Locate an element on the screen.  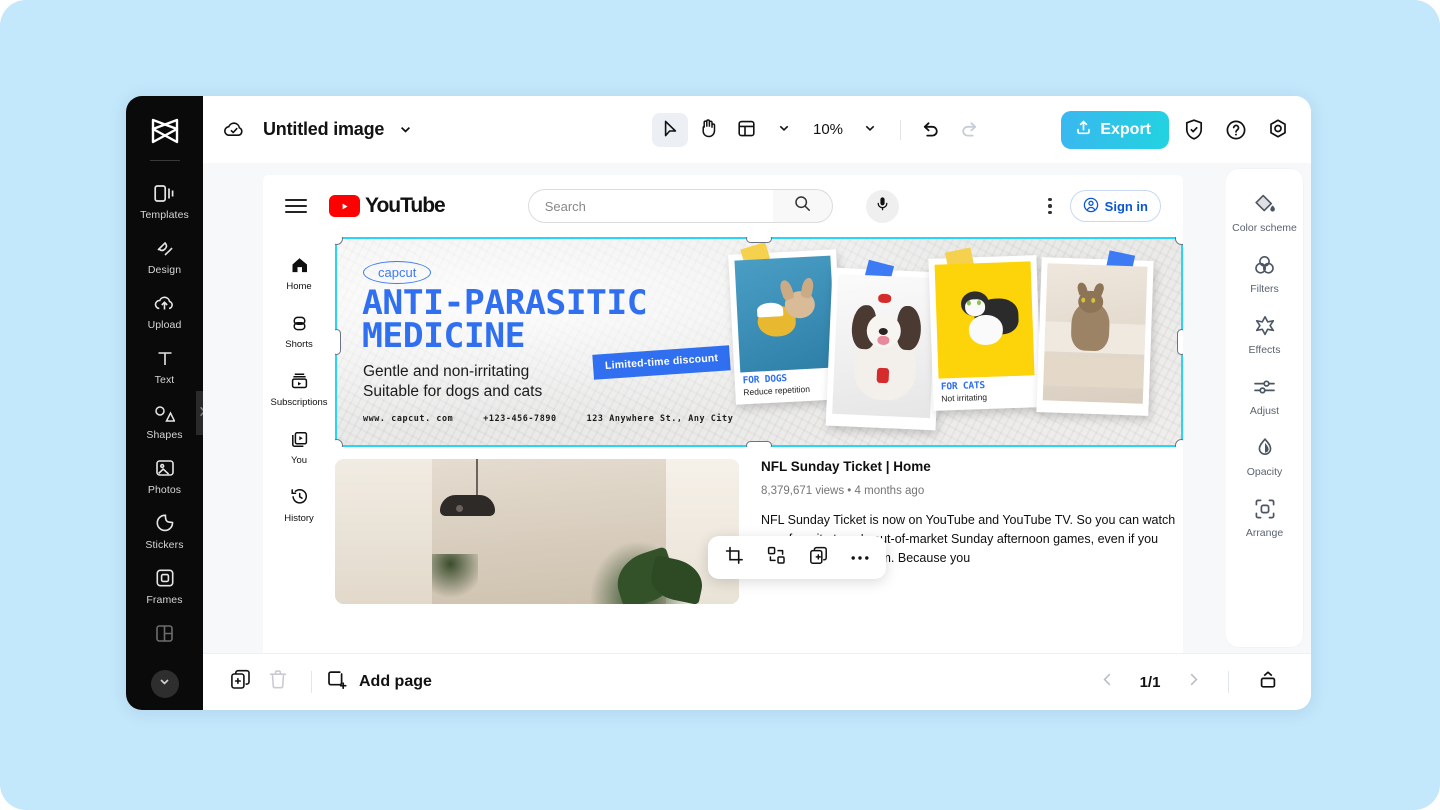
sidebar-item-templates: Templates is located at coordinates (164, 200).